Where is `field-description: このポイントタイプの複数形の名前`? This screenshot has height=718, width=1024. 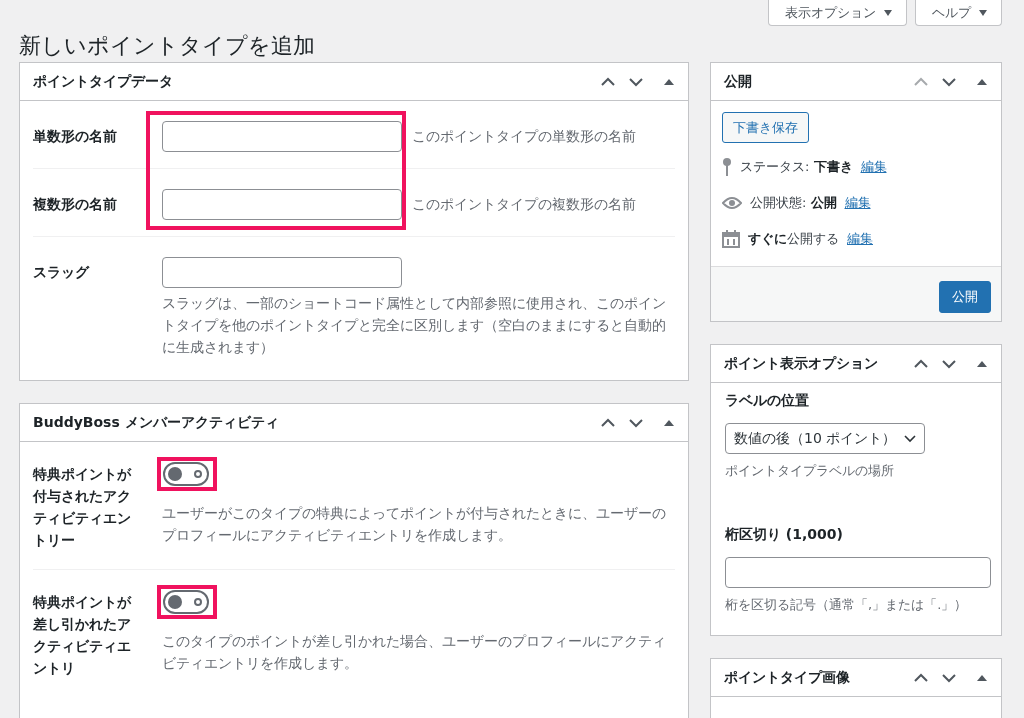 field-description: このポイントタイプの複数形の名前 is located at coordinates (524, 204).